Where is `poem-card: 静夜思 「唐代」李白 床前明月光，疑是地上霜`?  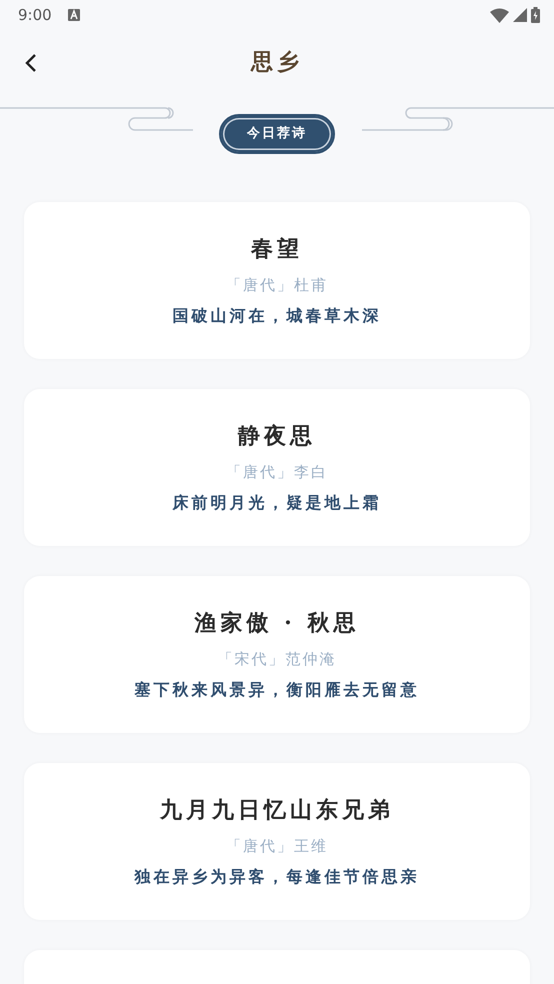 poem-card: 静夜思 「唐代」李白 床前明月光，疑是地上霜 is located at coordinates (277, 467).